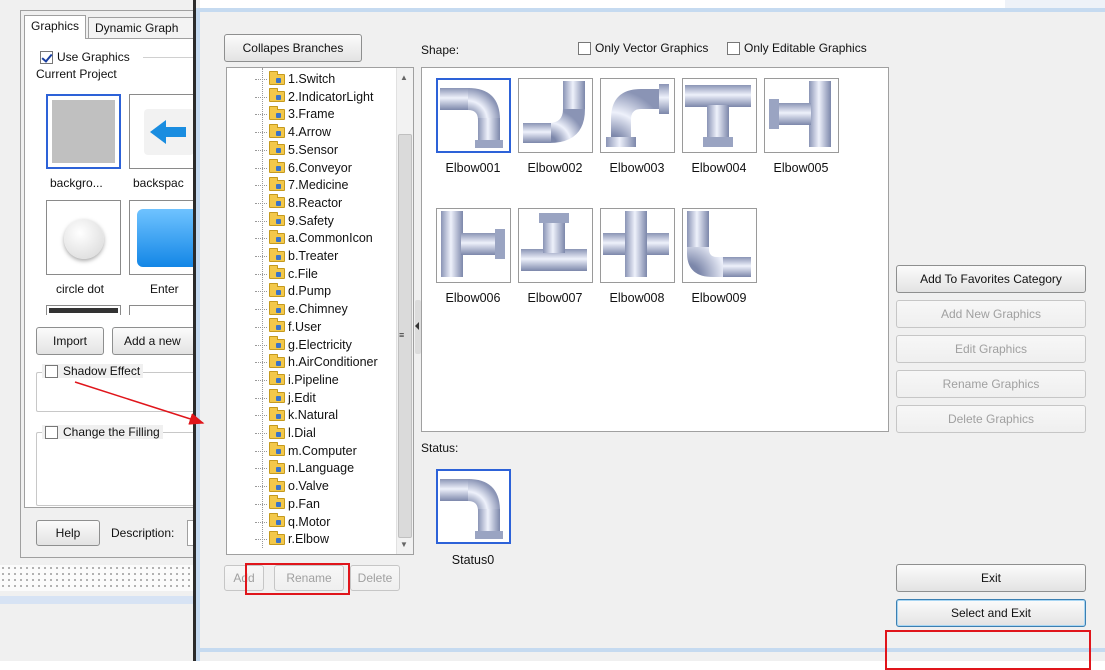  I want to click on thumbnail-backspace, so click(164, 131).